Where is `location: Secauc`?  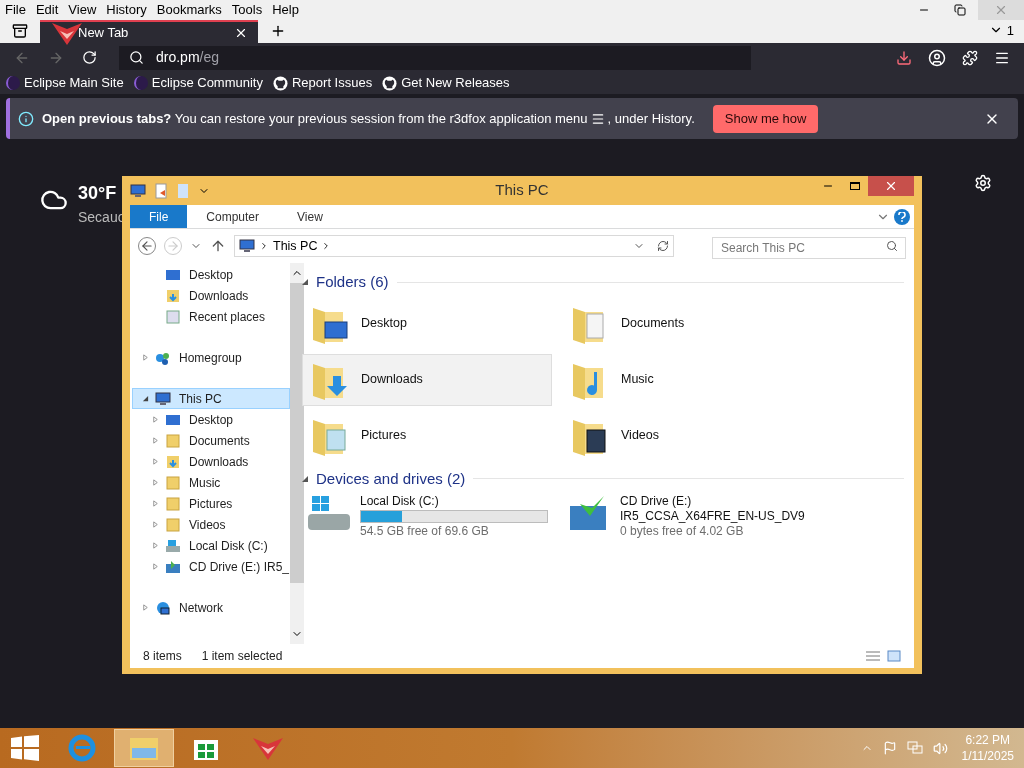
location: Secauc is located at coordinates (101, 217).